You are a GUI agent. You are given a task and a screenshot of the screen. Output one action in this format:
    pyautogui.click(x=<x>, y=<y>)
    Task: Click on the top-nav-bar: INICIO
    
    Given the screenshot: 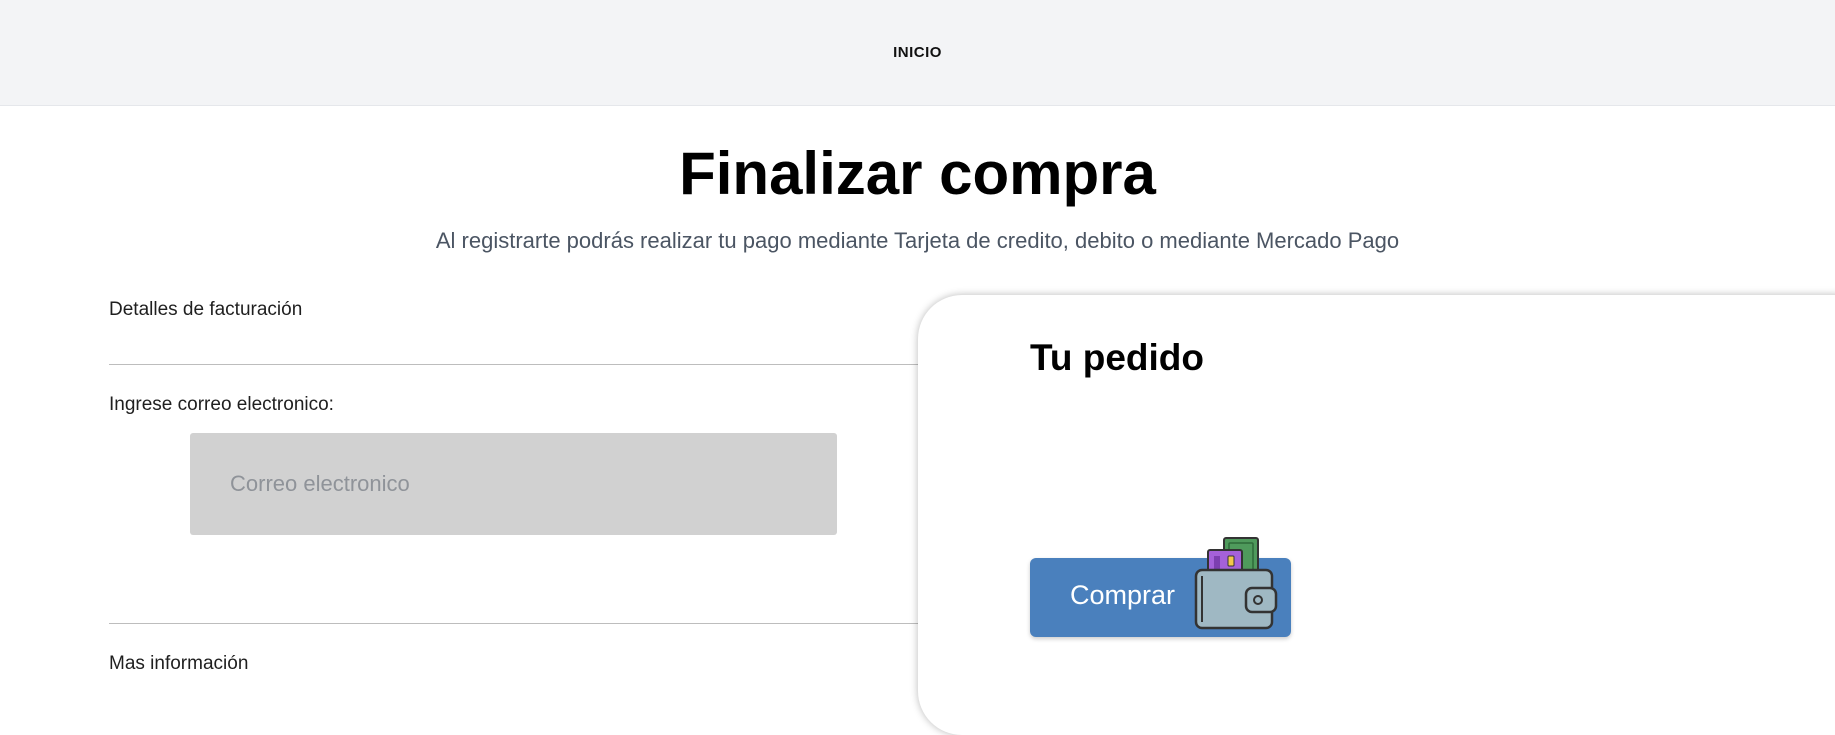 What is the action you would take?
    pyautogui.click(x=917, y=53)
    